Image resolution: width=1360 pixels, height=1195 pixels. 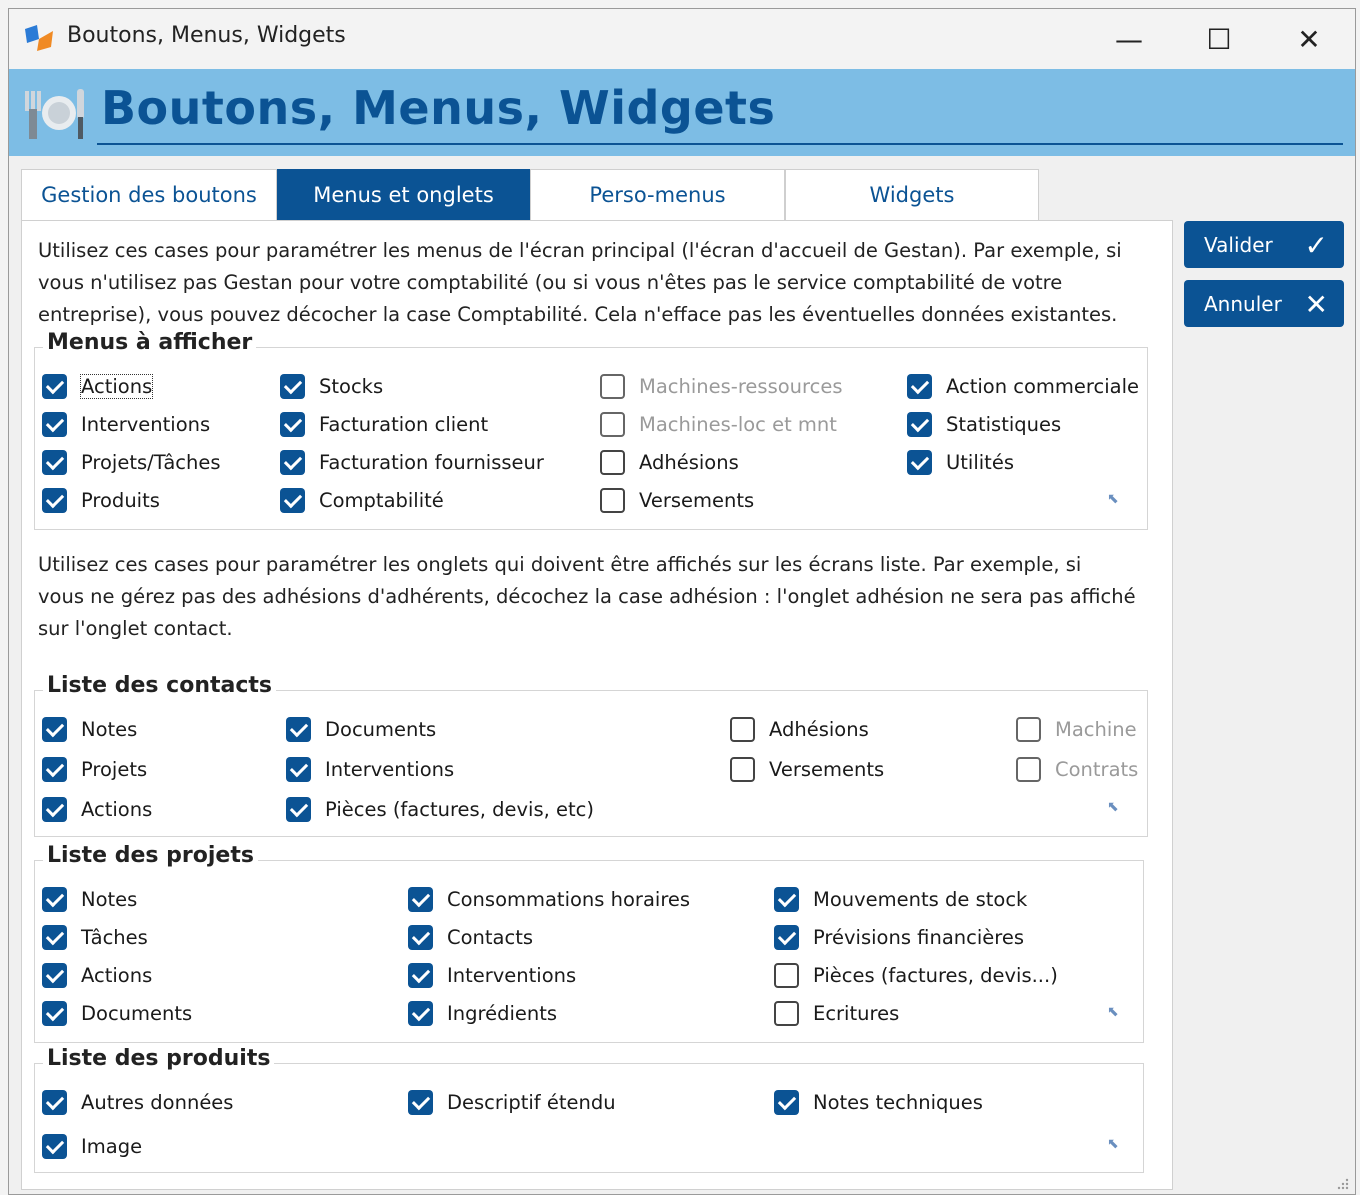 What do you see at coordinates (492, 975) in the screenshot?
I see `checkbox-projets-interventions: Interventions` at bounding box center [492, 975].